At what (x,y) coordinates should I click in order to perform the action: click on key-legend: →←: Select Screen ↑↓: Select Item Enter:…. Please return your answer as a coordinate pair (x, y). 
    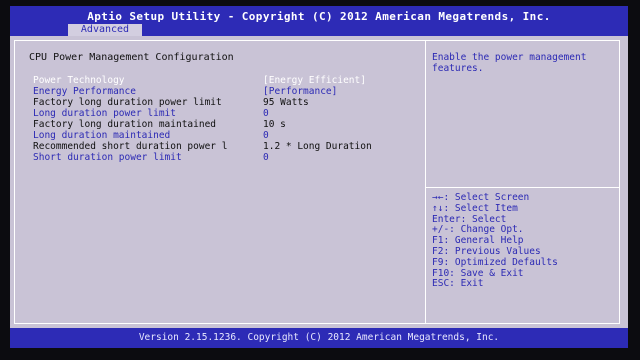
    Looking at the image, I should click on (495, 241).